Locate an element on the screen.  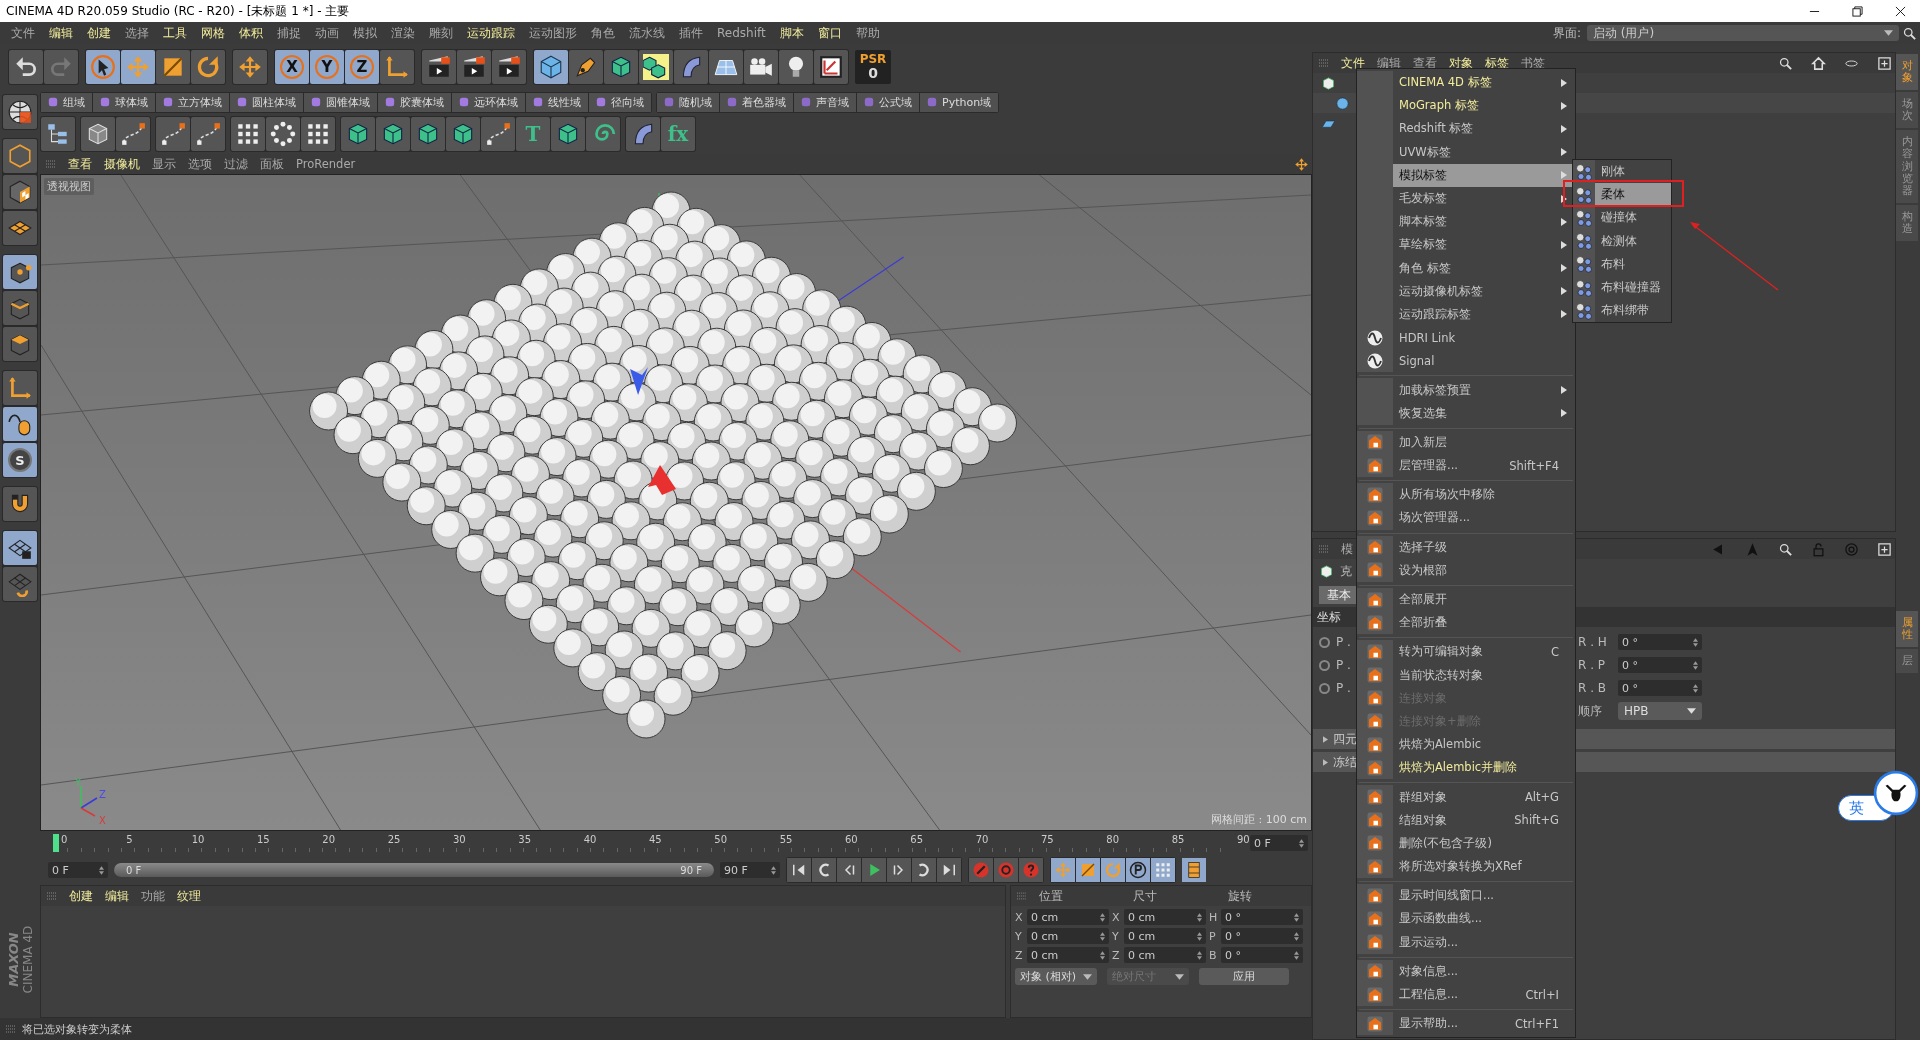
range-slider: 0 F 90 F is located at coordinates (414, 870).